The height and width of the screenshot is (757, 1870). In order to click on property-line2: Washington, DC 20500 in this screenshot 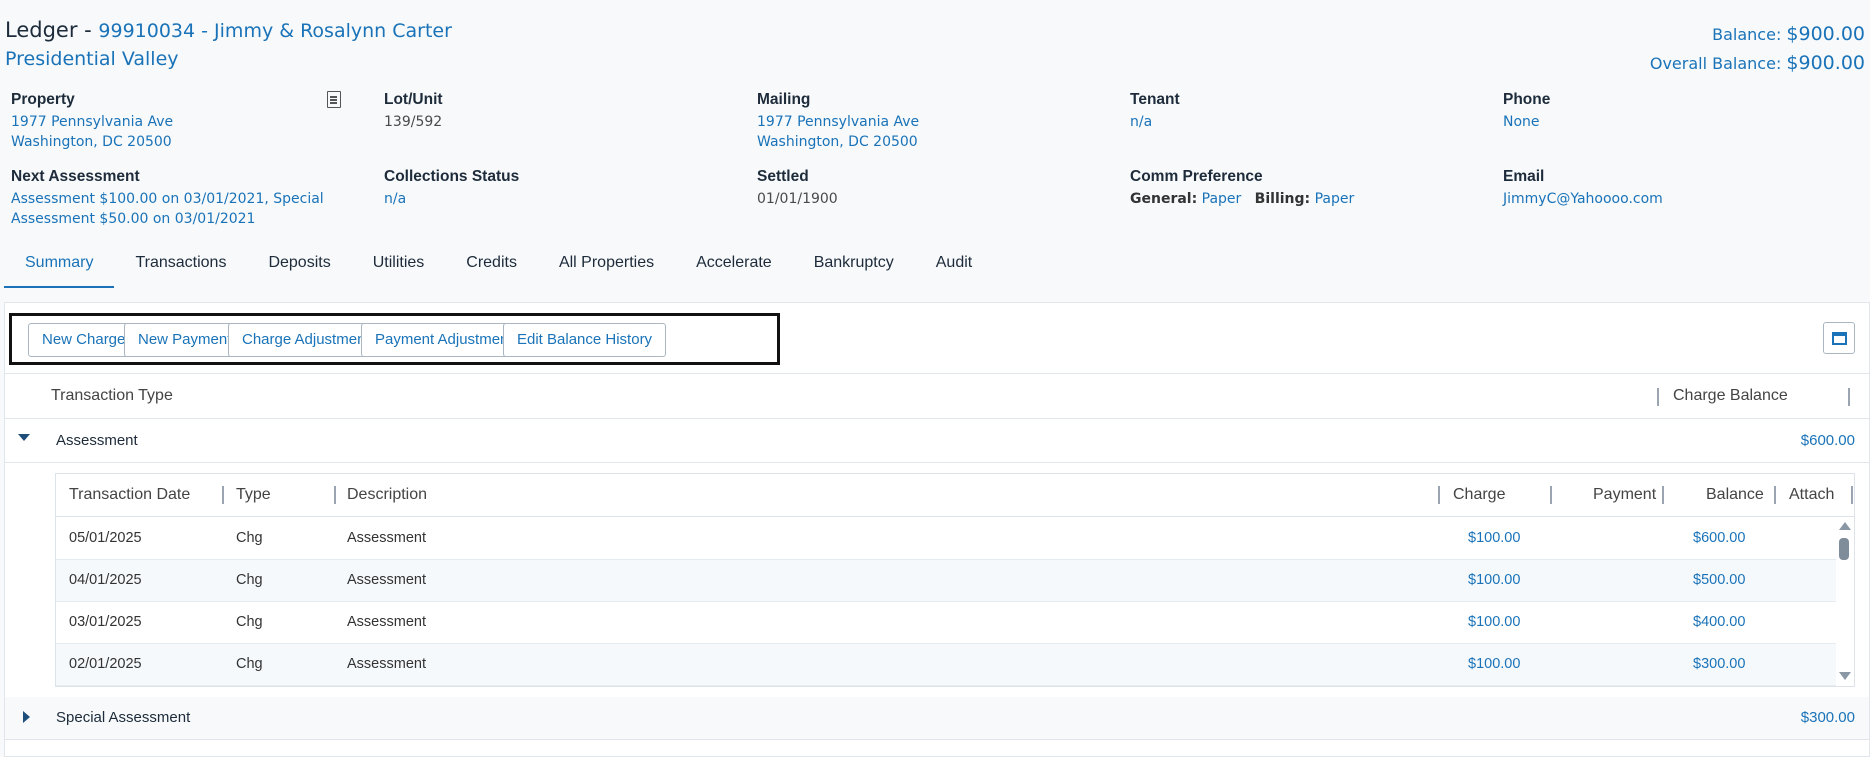, I will do `click(92, 142)`.